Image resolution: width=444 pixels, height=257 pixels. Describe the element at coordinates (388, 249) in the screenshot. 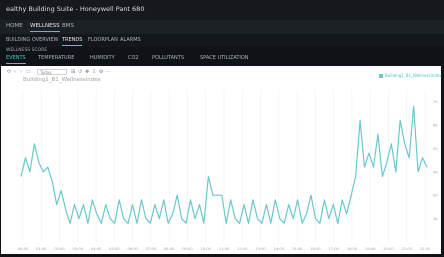

I see `x-tick-label: 20:00` at that location.